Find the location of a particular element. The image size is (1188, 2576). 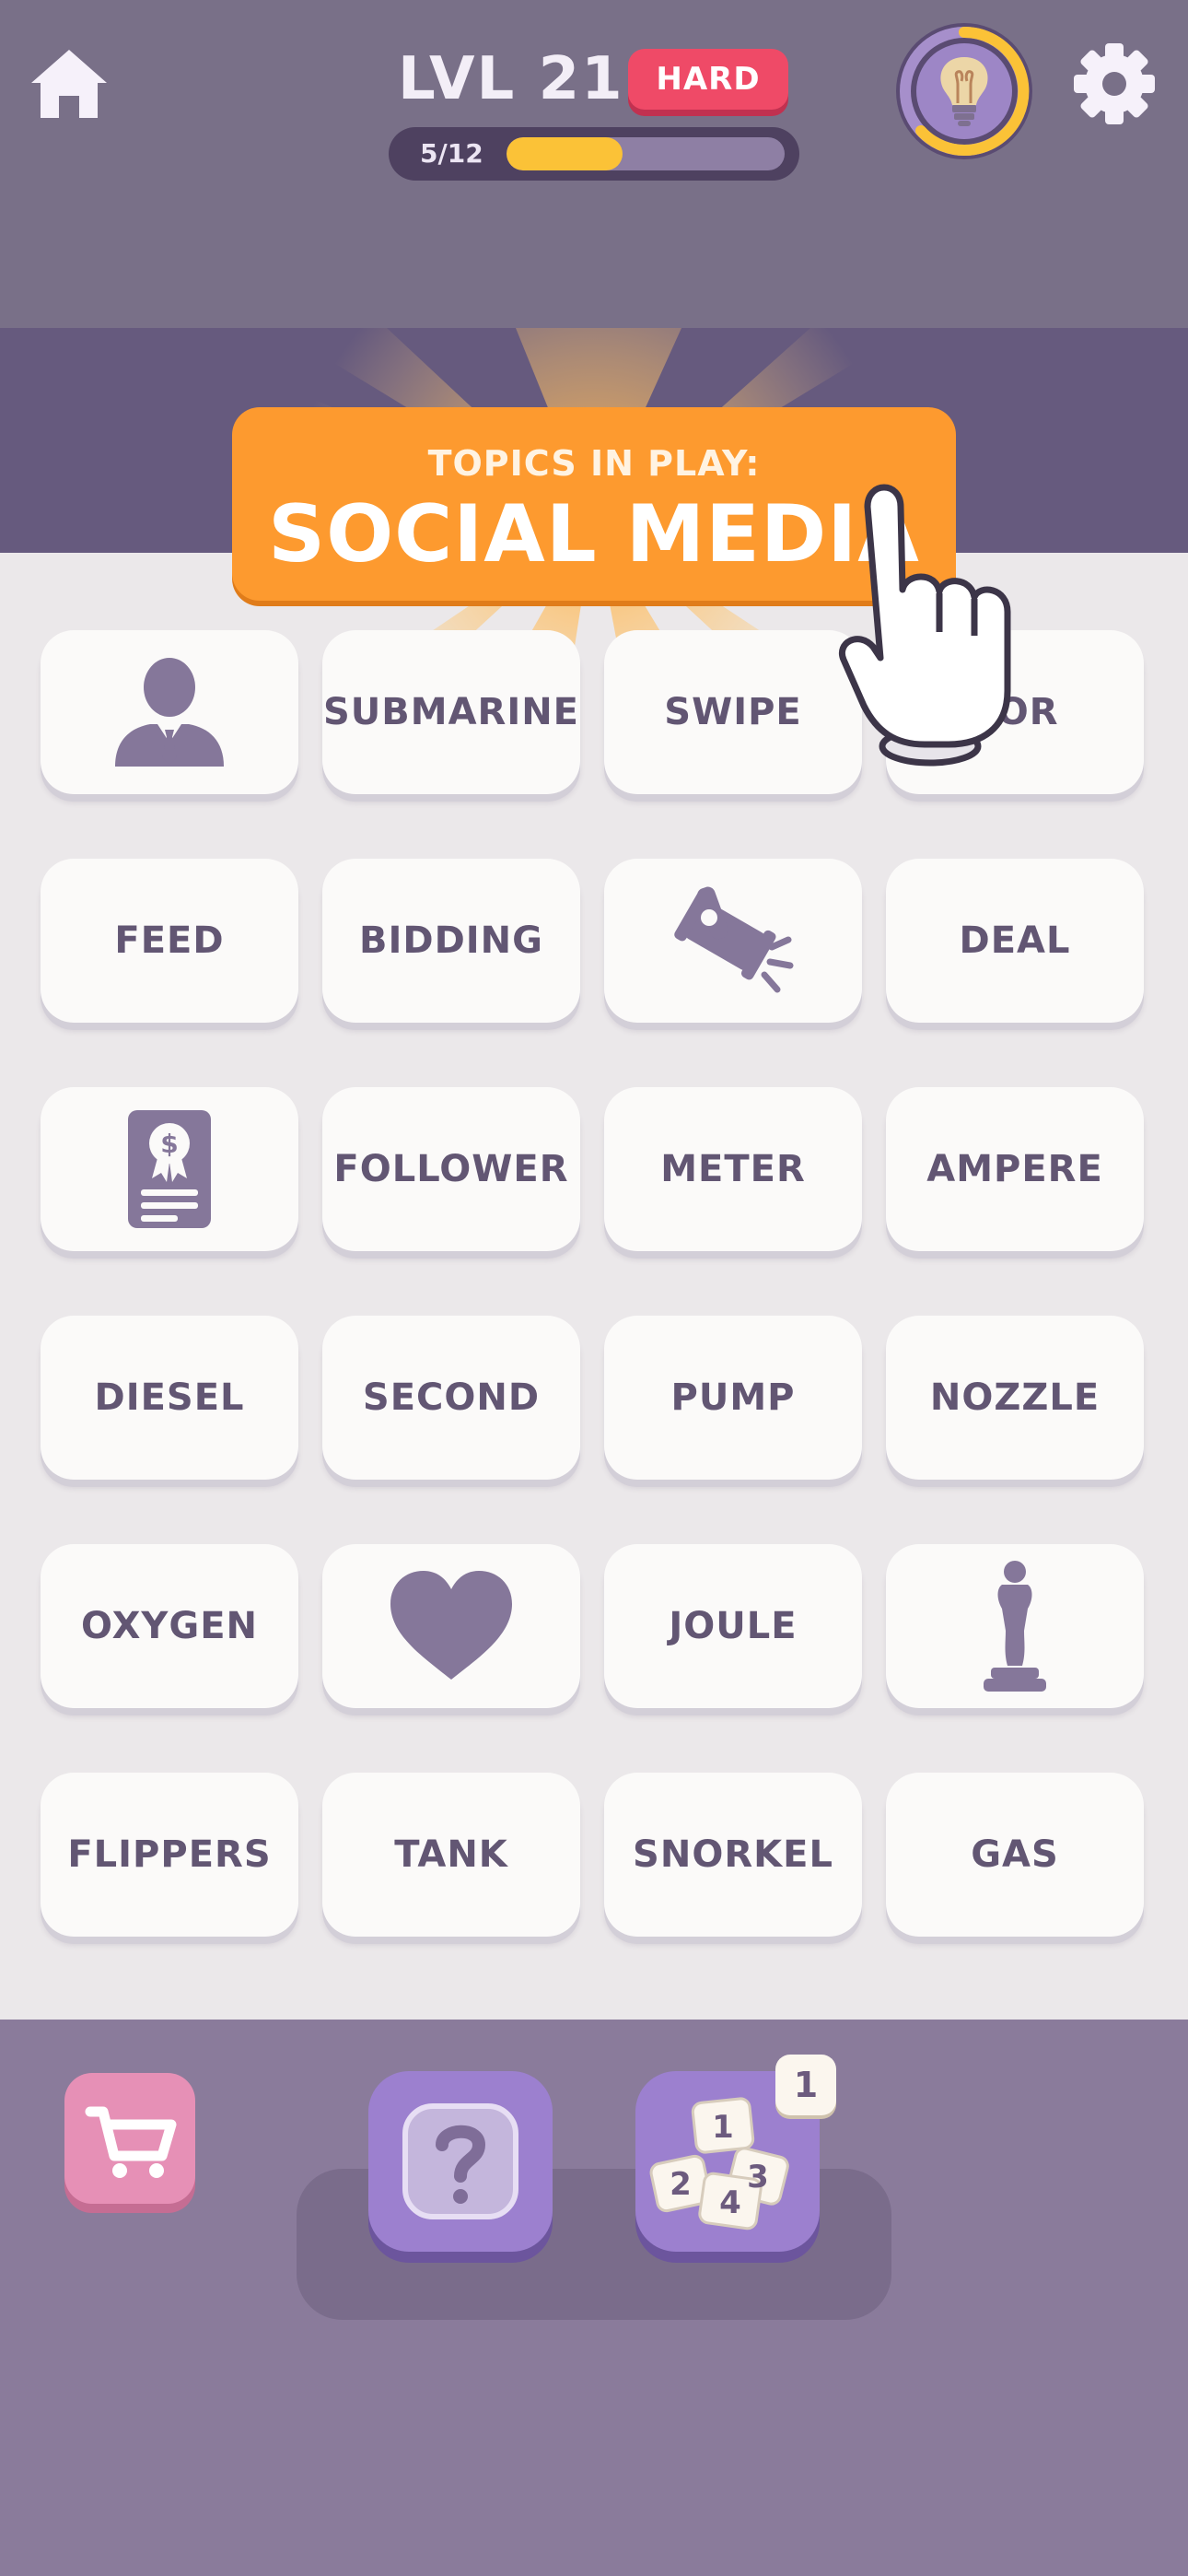

word-tile-deal: DEAL is located at coordinates (1015, 941).